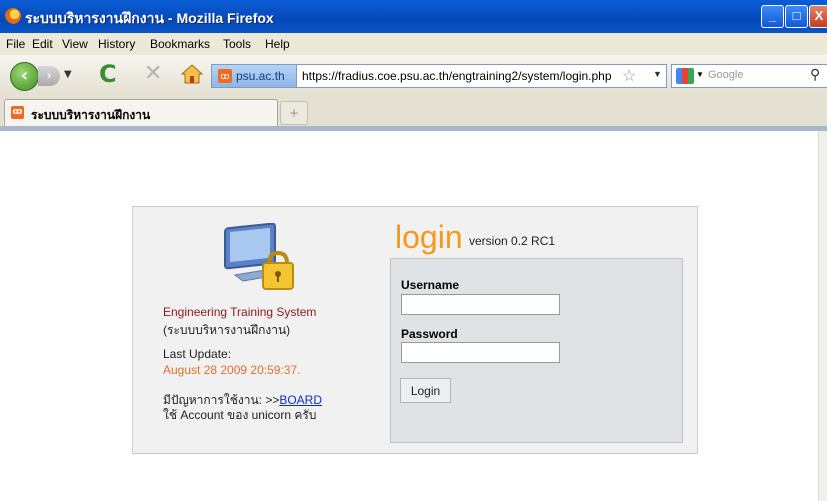 This screenshot has height=501, width=827. I want to click on reload-icon: C, so click(108, 74).